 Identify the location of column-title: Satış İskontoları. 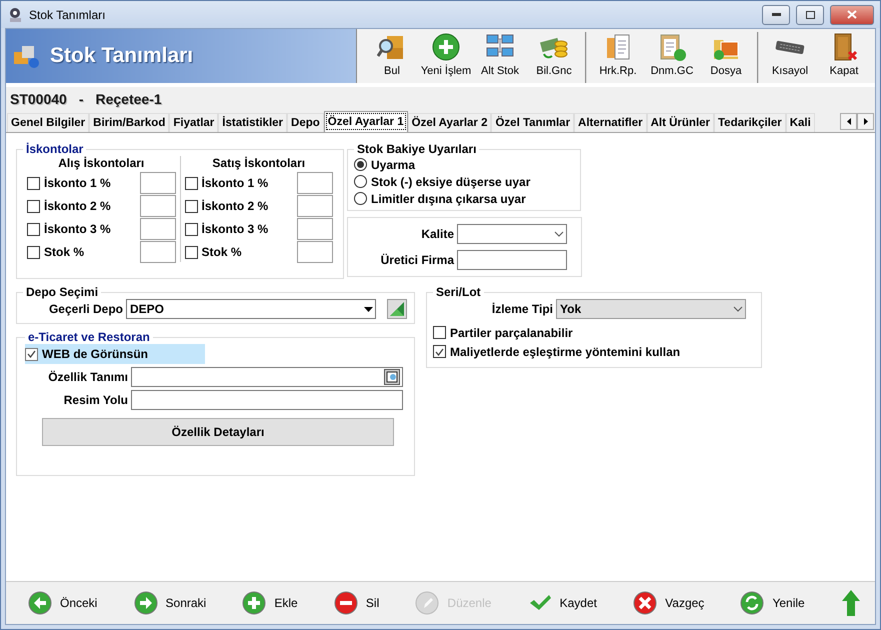
(259, 163).